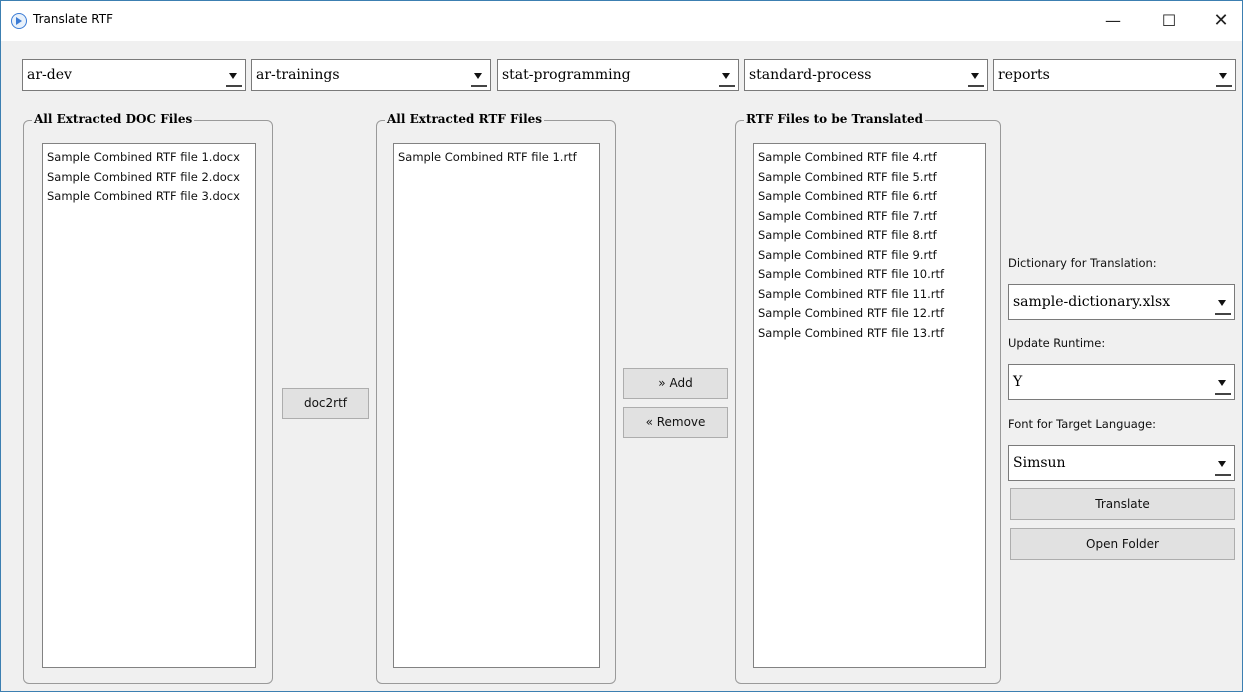 Image resolution: width=1243 pixels, height=692 pixels. Describe the element at coordinates (113, 119) in the screenshot. I see `doc-files-group-title: All Extracted DOC Files` at that location.